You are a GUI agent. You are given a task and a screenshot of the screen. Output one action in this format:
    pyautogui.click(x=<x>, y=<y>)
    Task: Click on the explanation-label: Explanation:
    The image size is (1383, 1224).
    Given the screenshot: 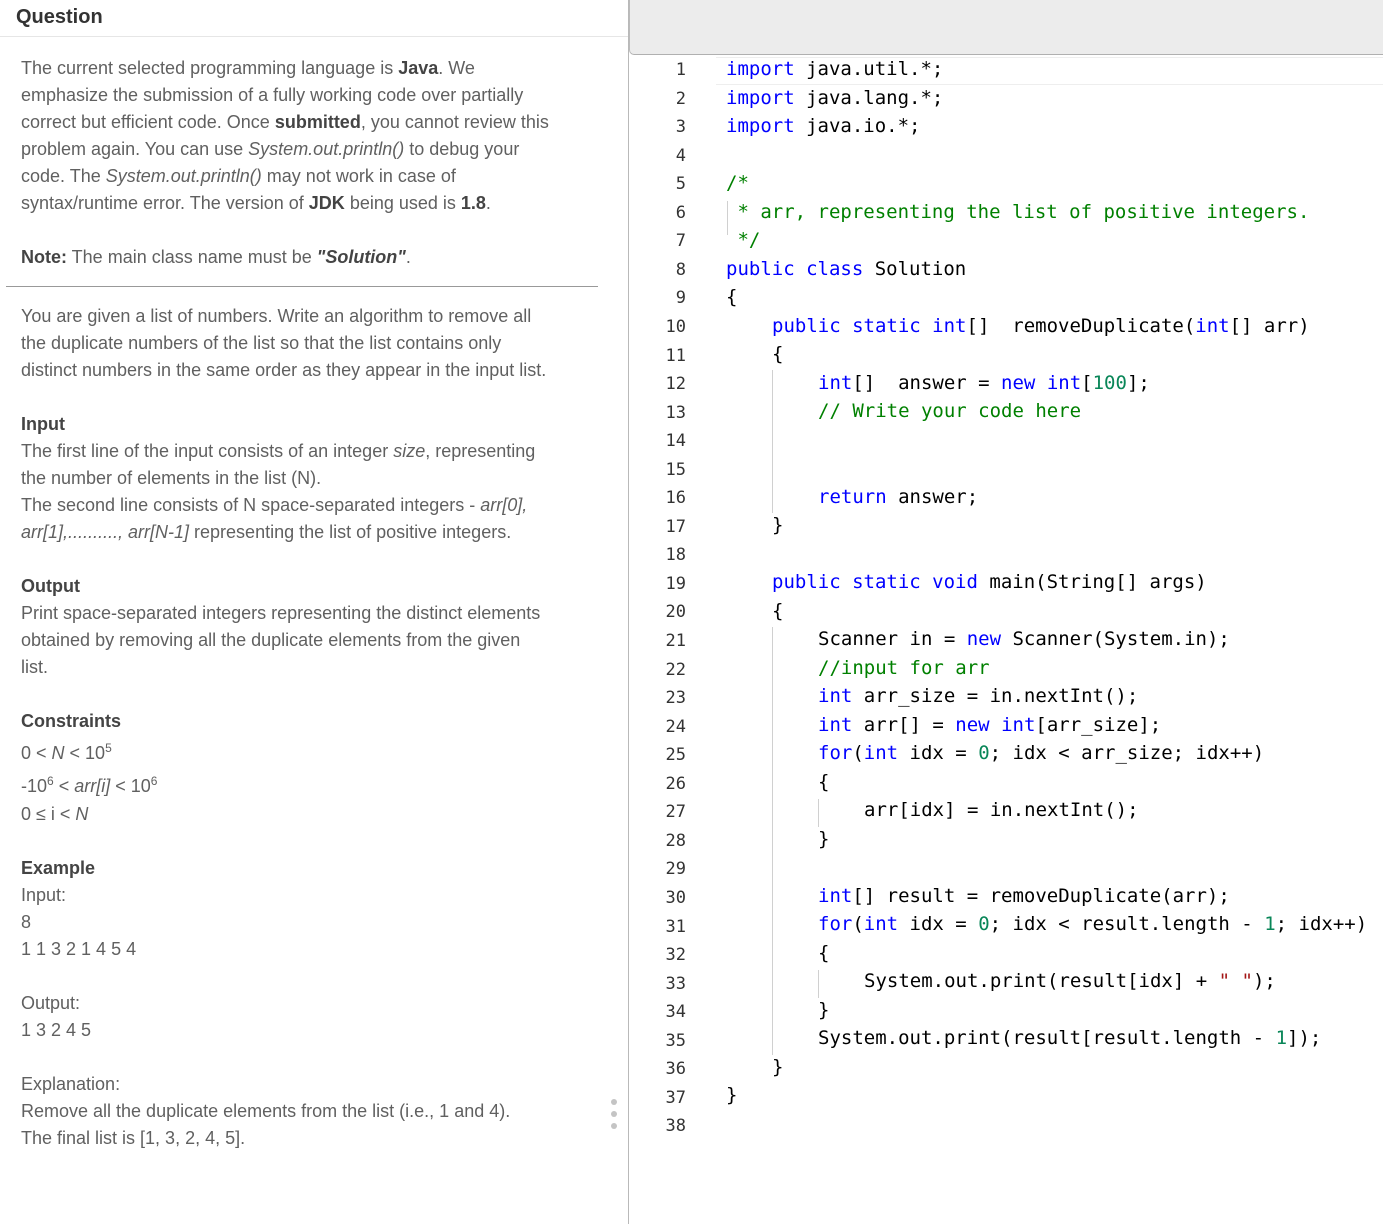 What is the action you would take?
    pyautogui.click(x=71, y=1084)
    